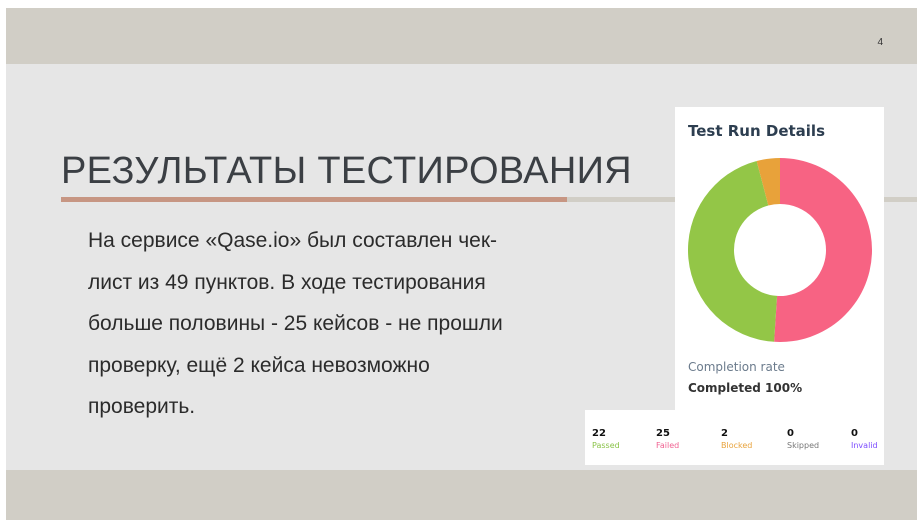  What do you see at coordinates (599, 433) in the screenshot?
I see `stat-value: 22` at bounding box center [599, 433].